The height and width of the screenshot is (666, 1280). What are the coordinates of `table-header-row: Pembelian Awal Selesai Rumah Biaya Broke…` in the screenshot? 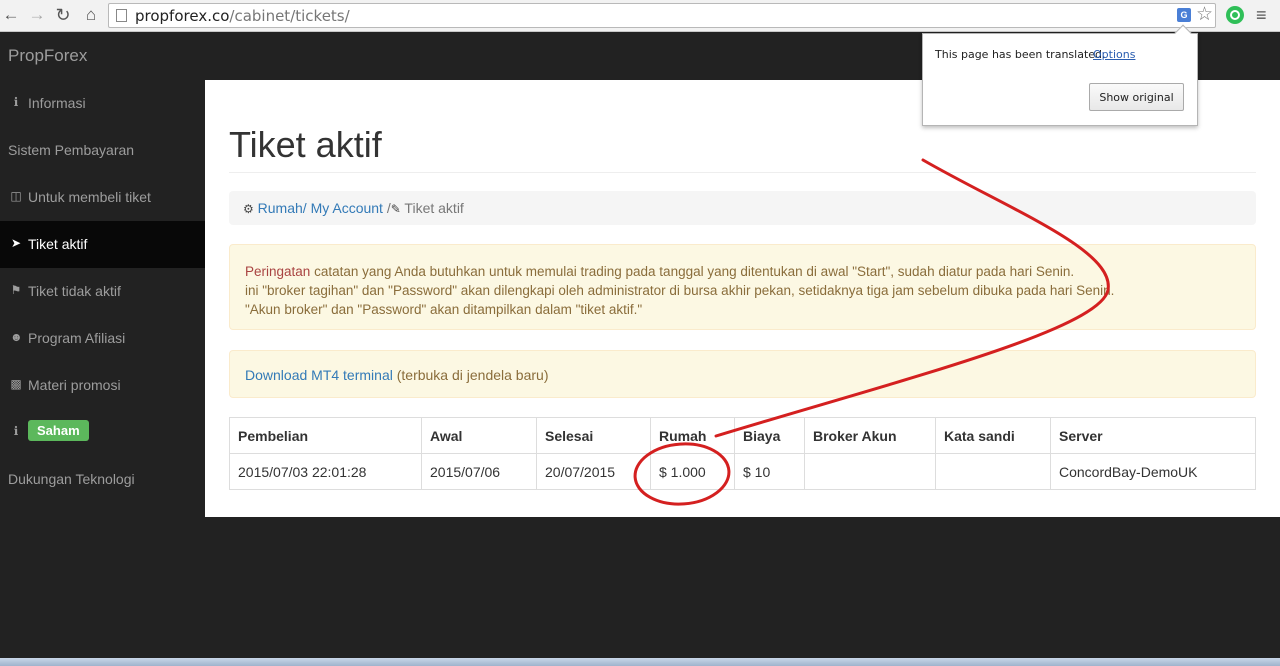 It's located at (742, 435).